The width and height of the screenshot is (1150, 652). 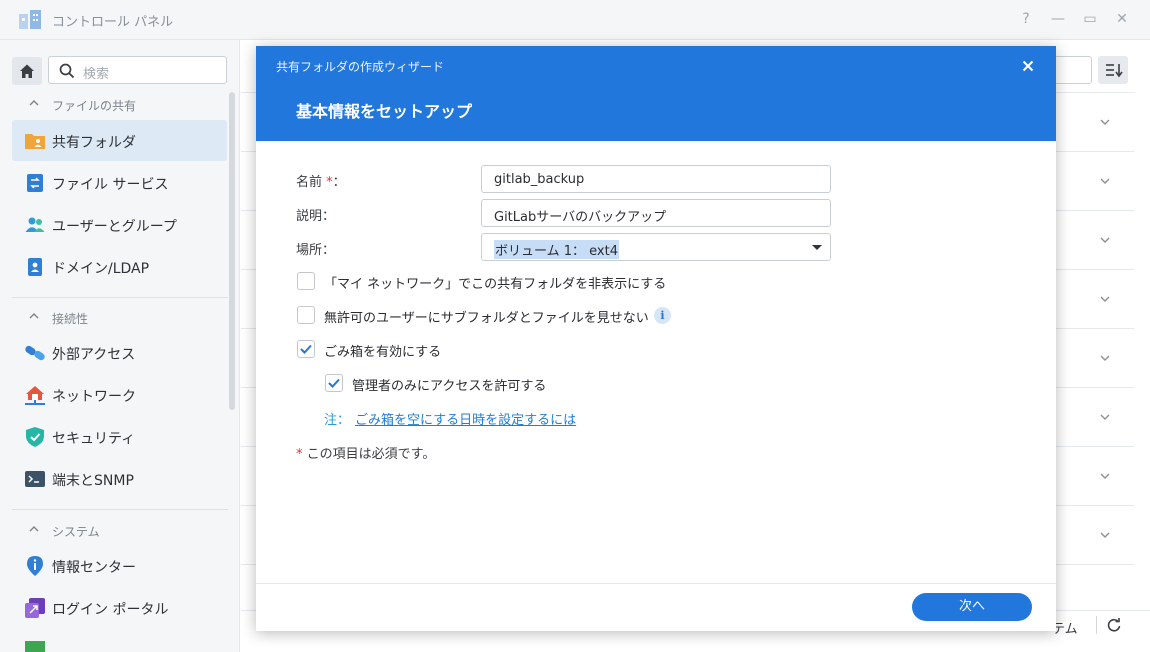 What do you see at coordinates (93, 481) in the screenshot?
I see `sidebar-item-label: 端末とSNMP` at bounding box center [93, 481].